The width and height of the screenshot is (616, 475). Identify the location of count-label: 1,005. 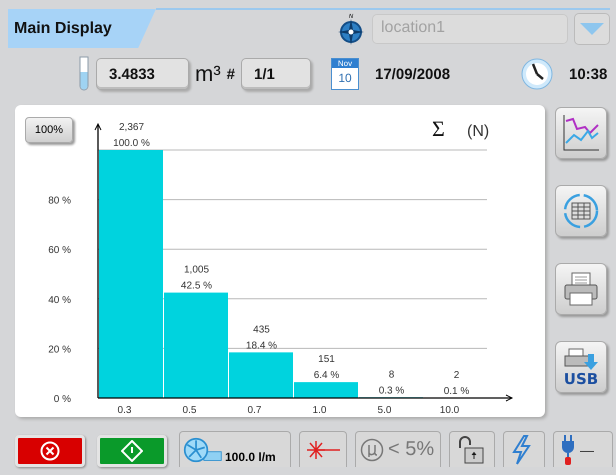
(197, 270).